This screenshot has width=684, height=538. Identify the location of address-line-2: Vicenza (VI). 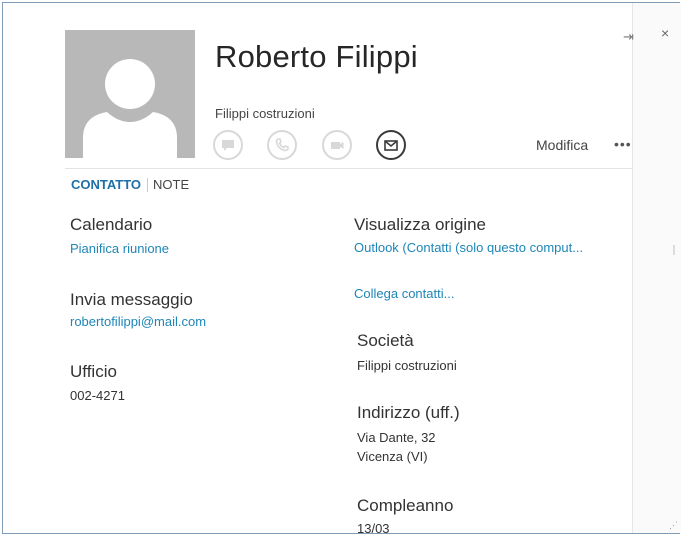
(392, 456).